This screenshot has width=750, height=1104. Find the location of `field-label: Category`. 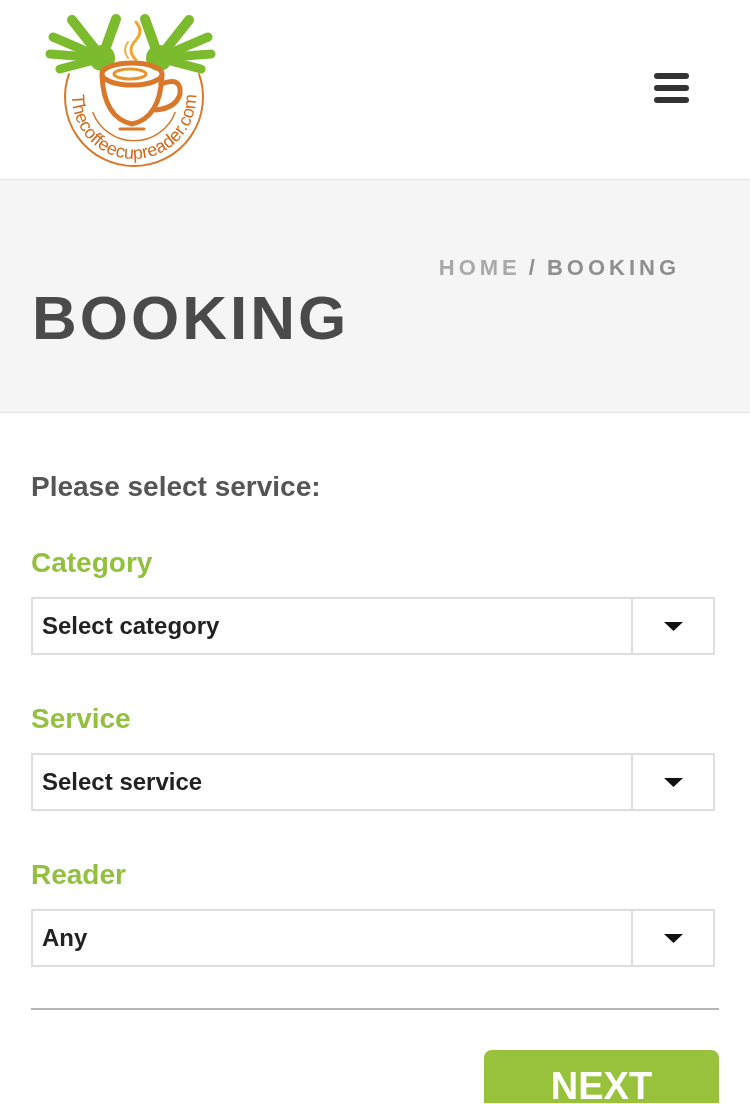

field-label: Category is located at coordinates (92, 563).